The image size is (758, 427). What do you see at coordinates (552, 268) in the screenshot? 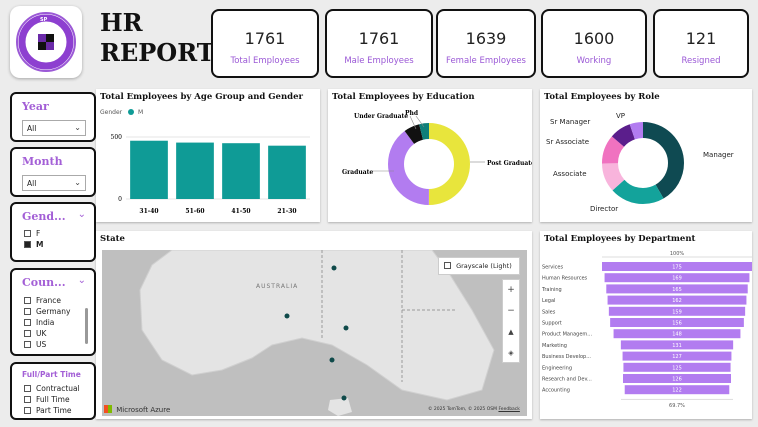
I see `funnel-category-label: Services` at bounding box center [552, 268].